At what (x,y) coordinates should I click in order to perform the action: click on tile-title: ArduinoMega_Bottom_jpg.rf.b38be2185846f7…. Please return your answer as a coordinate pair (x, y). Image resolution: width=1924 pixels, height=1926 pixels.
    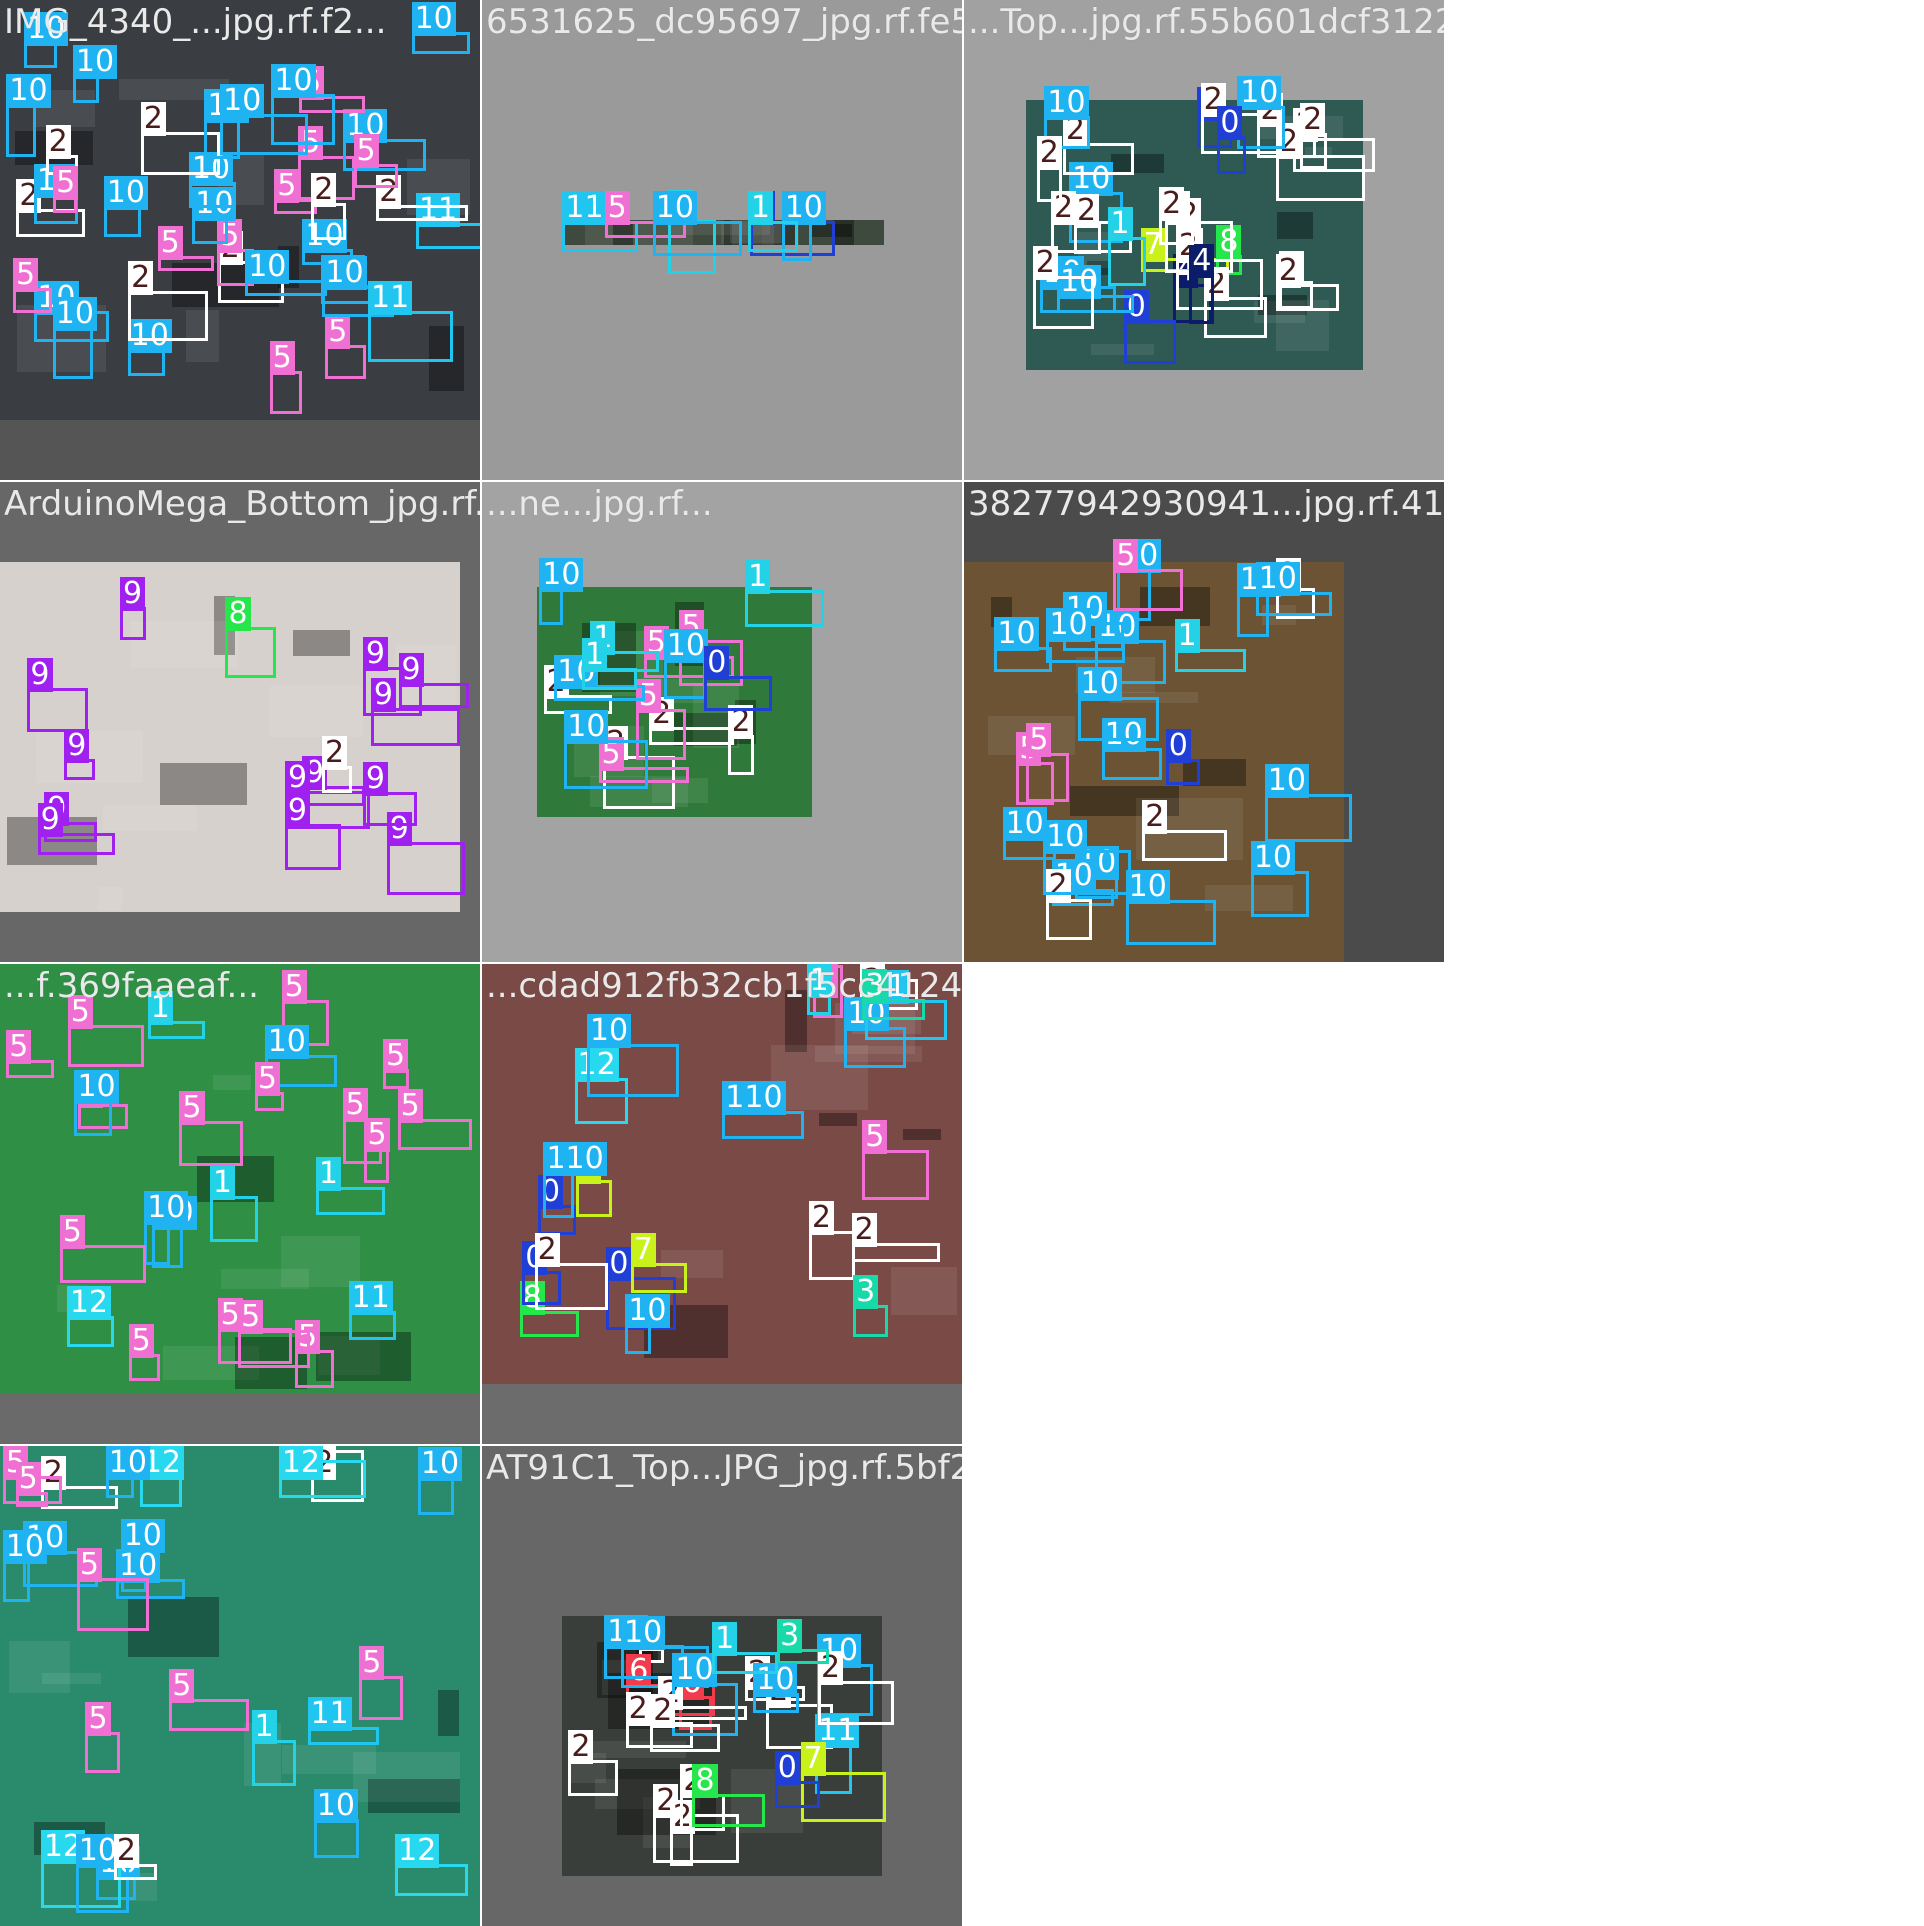
    Looking at the image, I should click on (242, 504).